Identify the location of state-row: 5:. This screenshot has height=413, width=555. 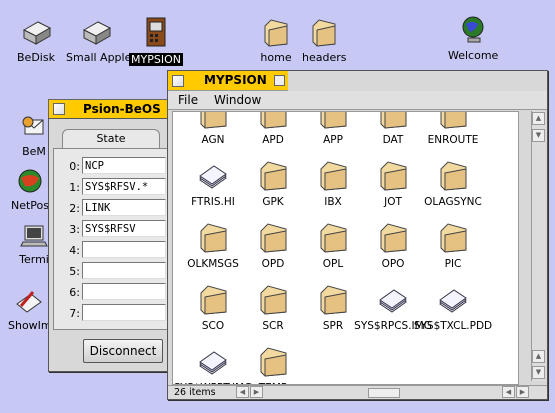
(114, 272).